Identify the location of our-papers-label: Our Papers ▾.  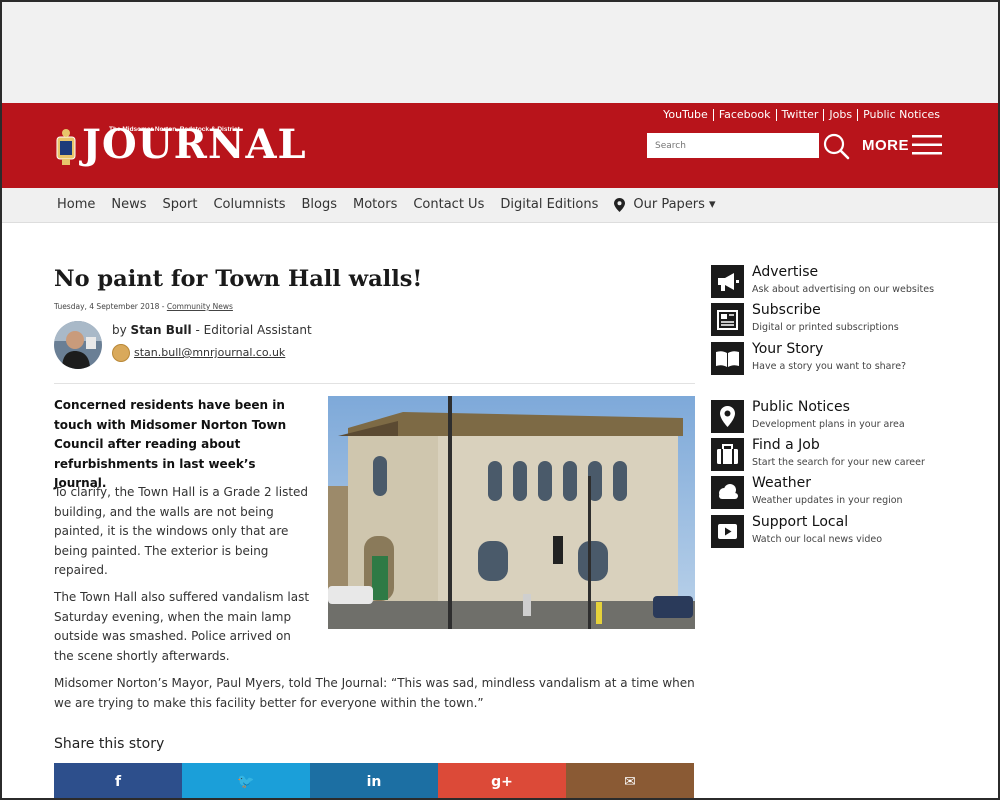
(674, 204).